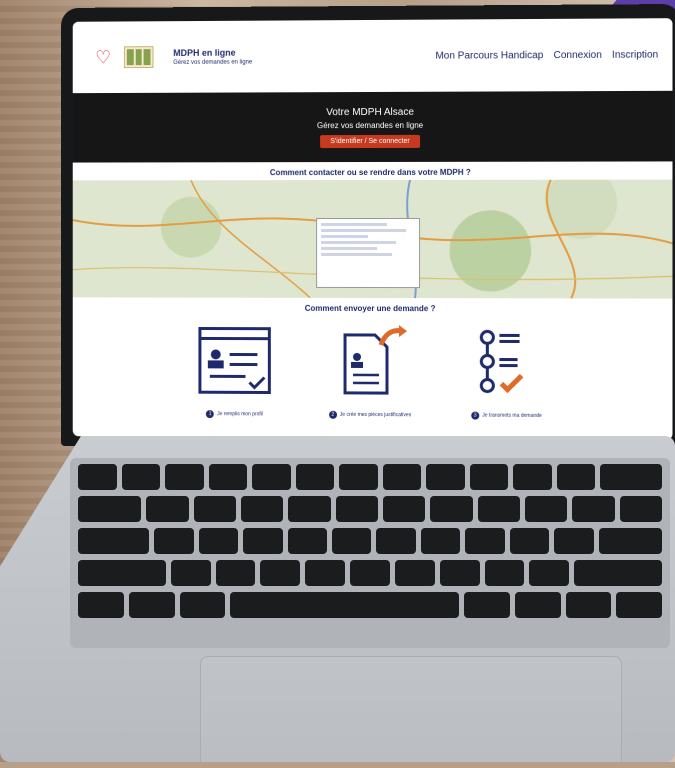 The width and height of the screenshot is (675, 768). I want to click on brand-subtitle: Gérez vos demandes en ligne, so click(212, 63).